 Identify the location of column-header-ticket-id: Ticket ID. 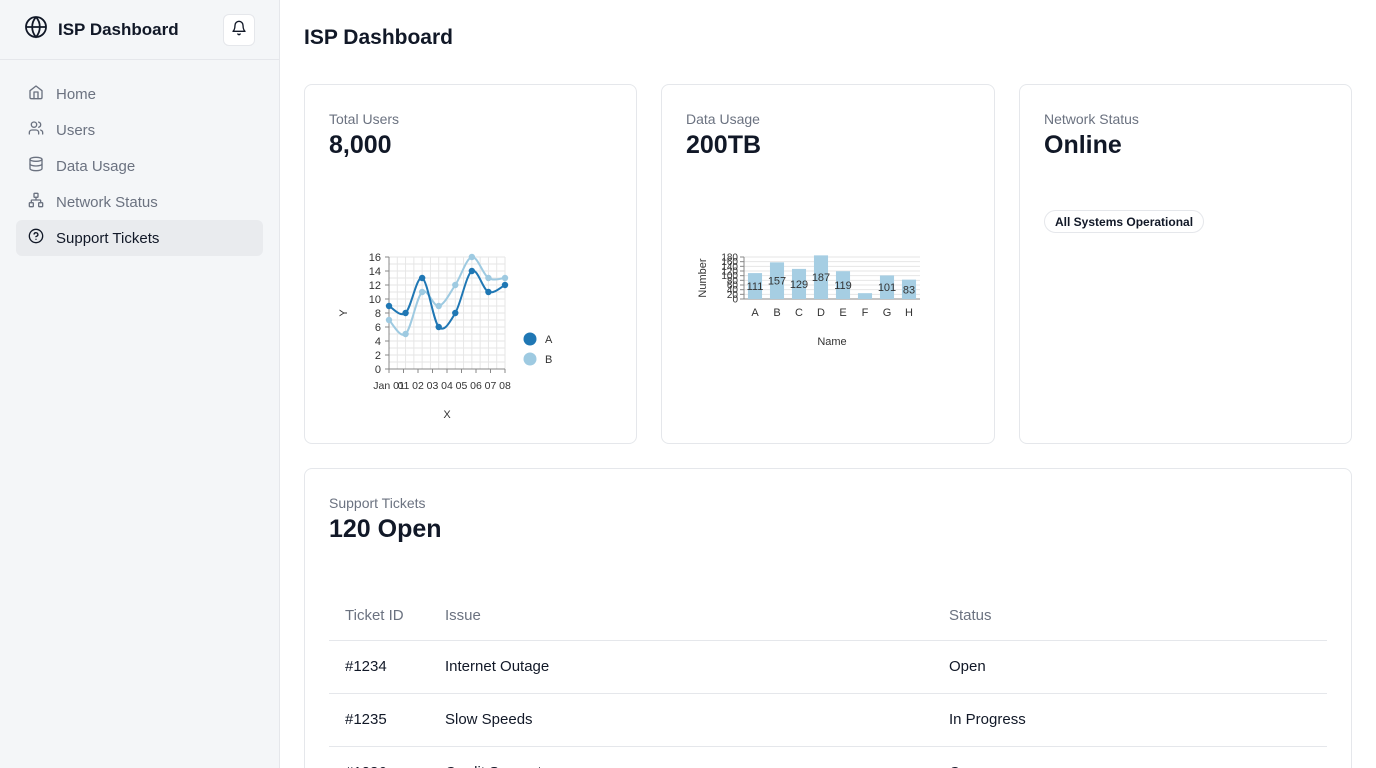
(379, 616).